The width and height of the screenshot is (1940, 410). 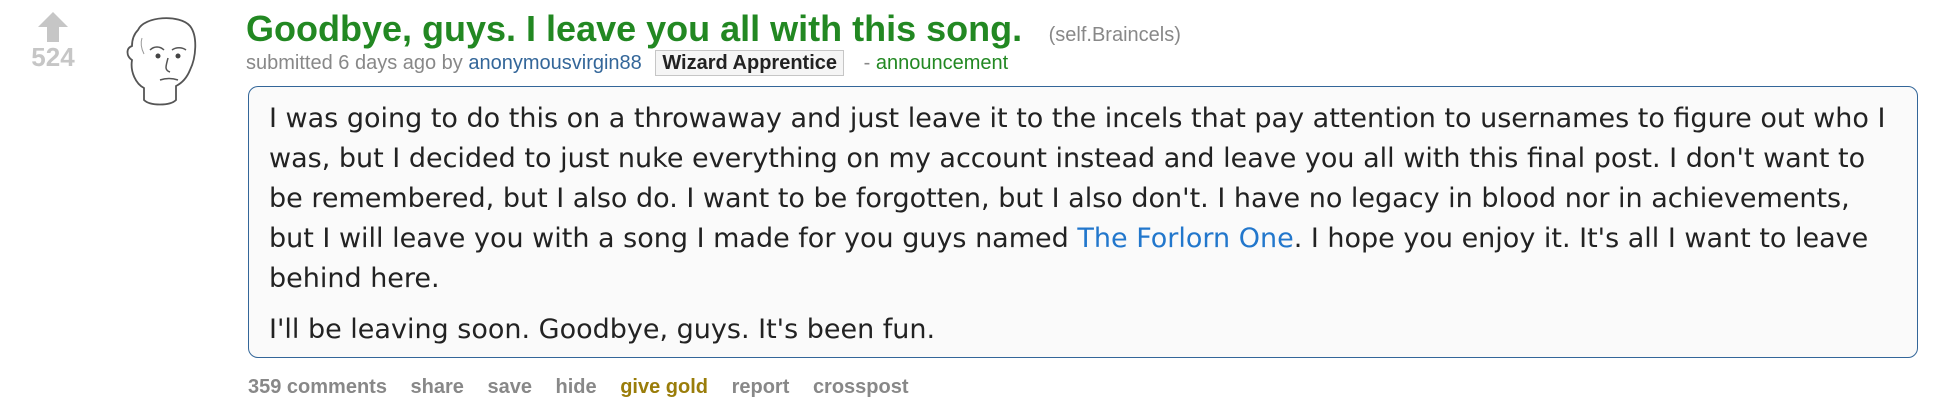 What do you see at coordinates (165, 60) in the screenshot?
I see `wojak-face-thumbnail` at bounding box center [165, 60].